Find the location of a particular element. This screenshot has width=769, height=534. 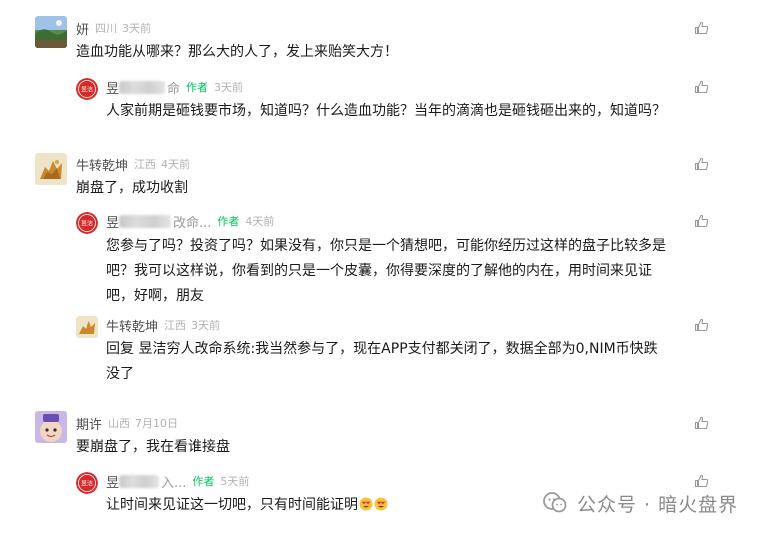

reply-meta: 牛转乾坤 江西 3天前 is located at coordinates (163, 325).